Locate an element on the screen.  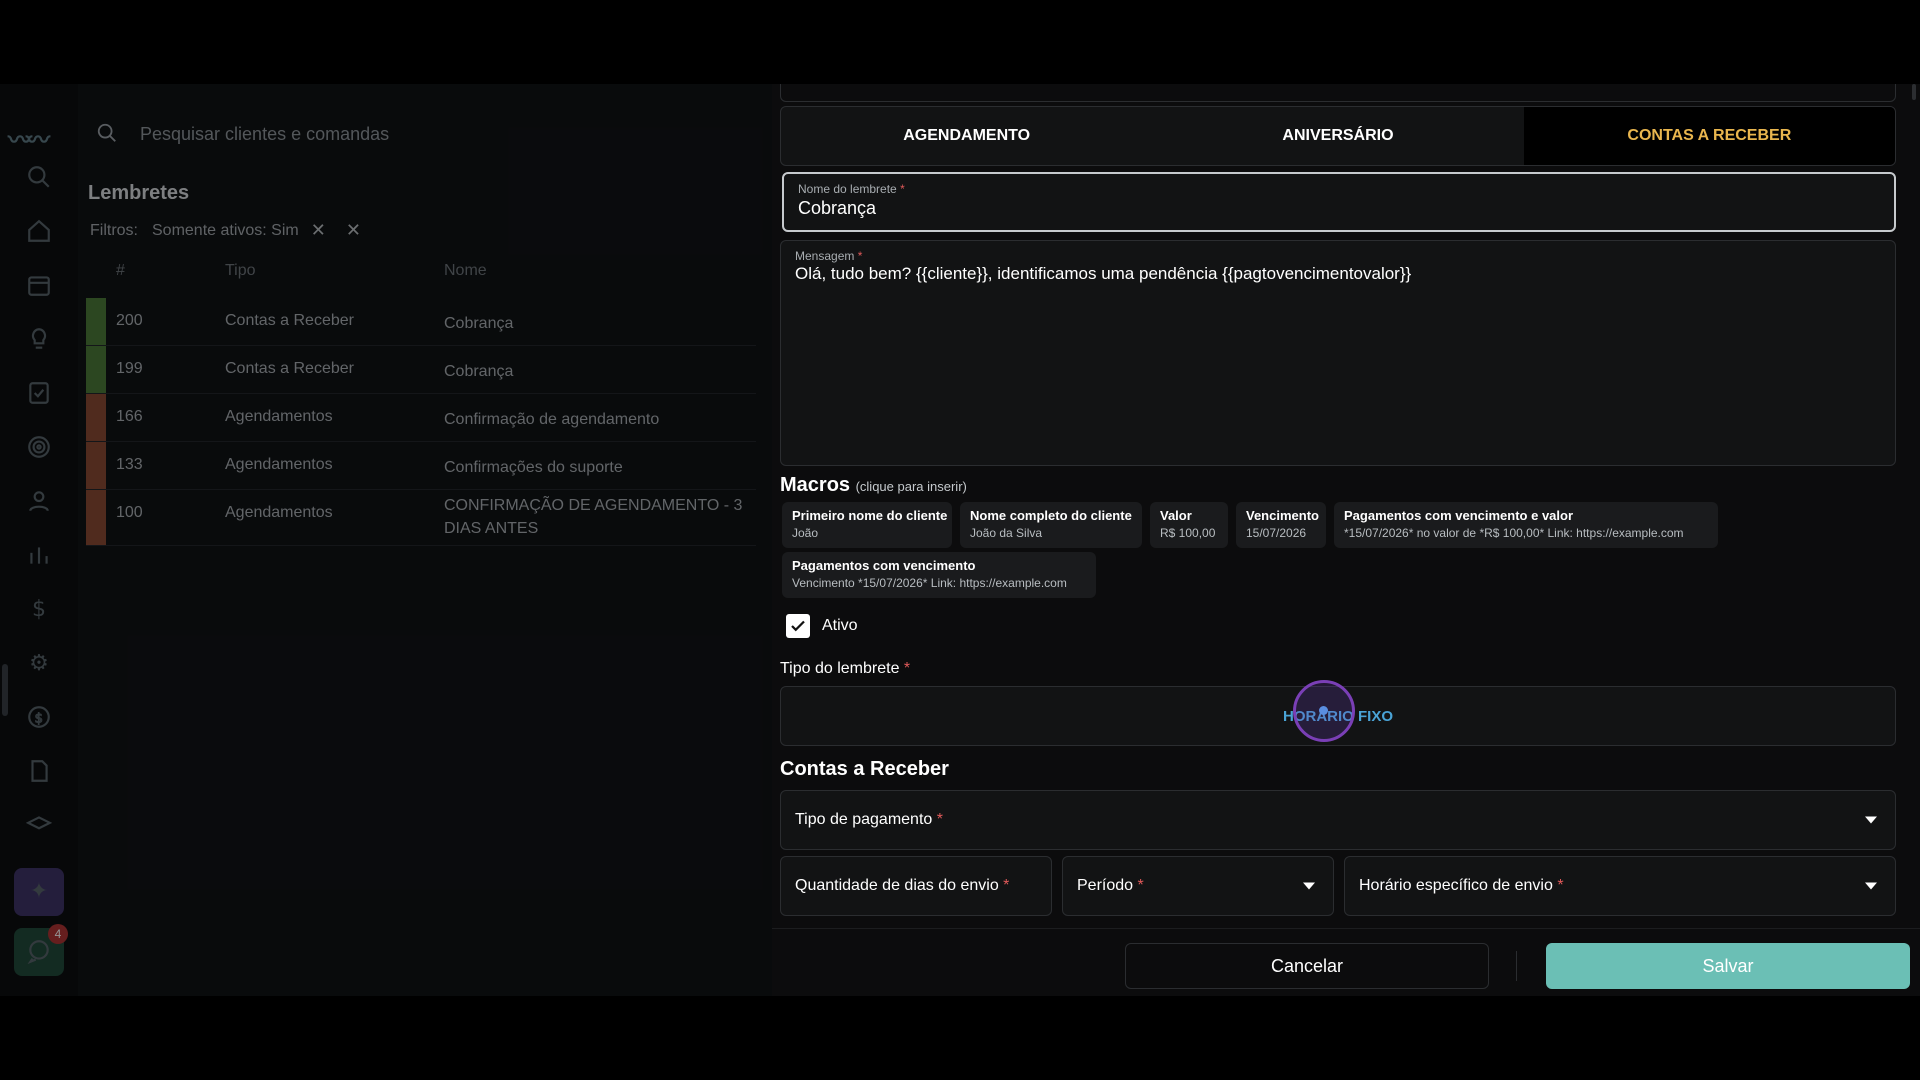
row-id: 100 is located at coordinates (129, 512).